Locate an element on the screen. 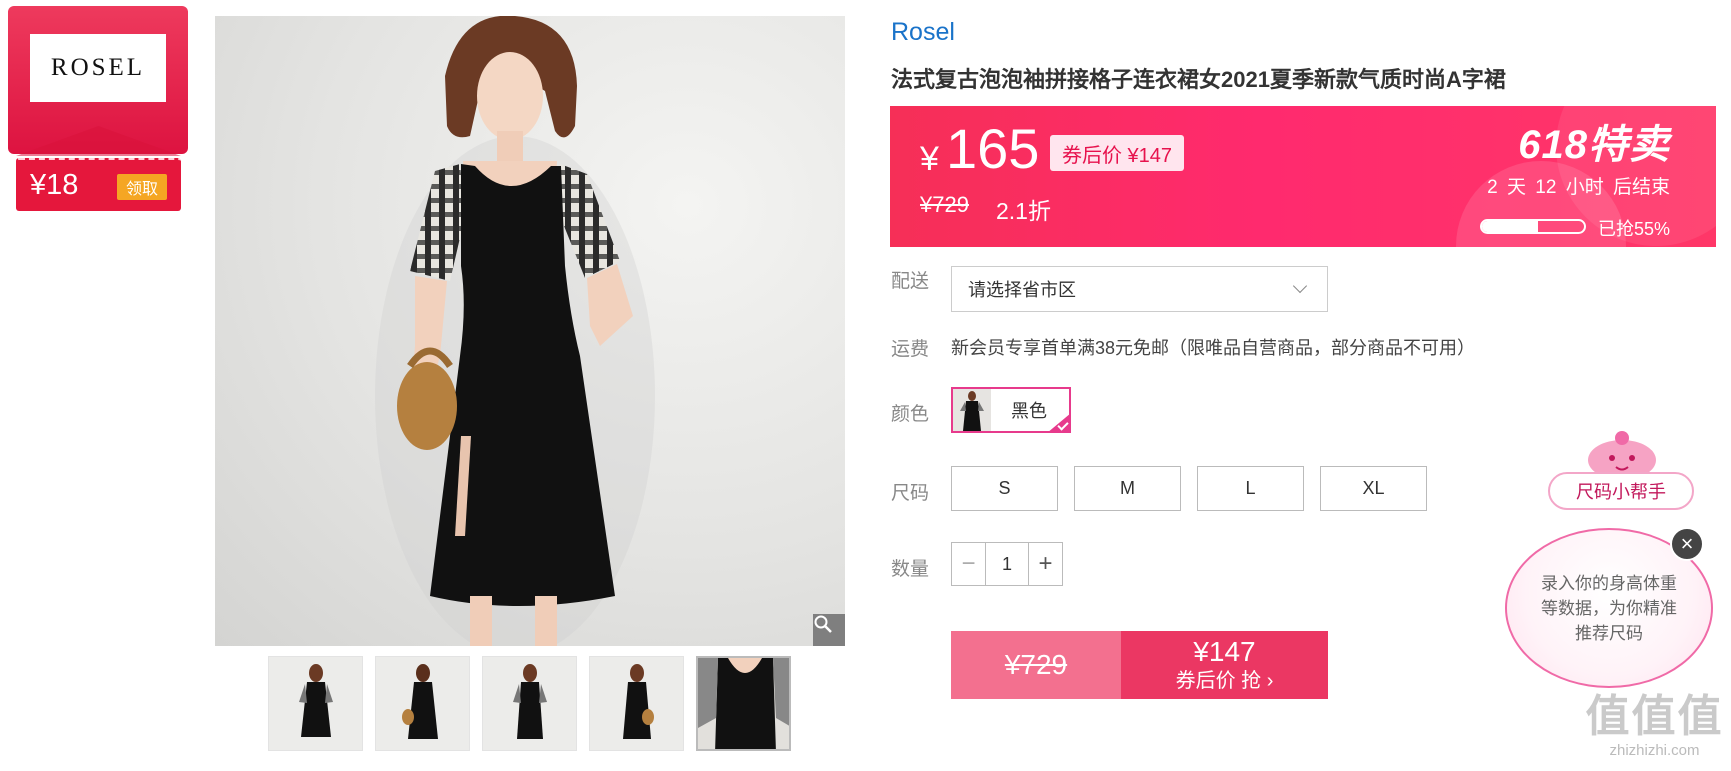 This screenshot has width=1731, height=771. discount-rate: 2.1折 is located at coordinates (1023, 211).